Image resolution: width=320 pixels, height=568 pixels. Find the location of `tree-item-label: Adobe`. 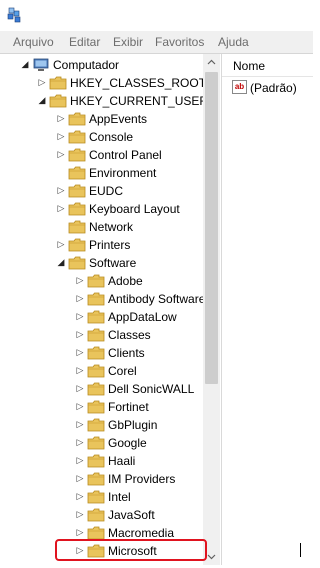

tree-item-label: Adobe is located at coordinates (125, 281).